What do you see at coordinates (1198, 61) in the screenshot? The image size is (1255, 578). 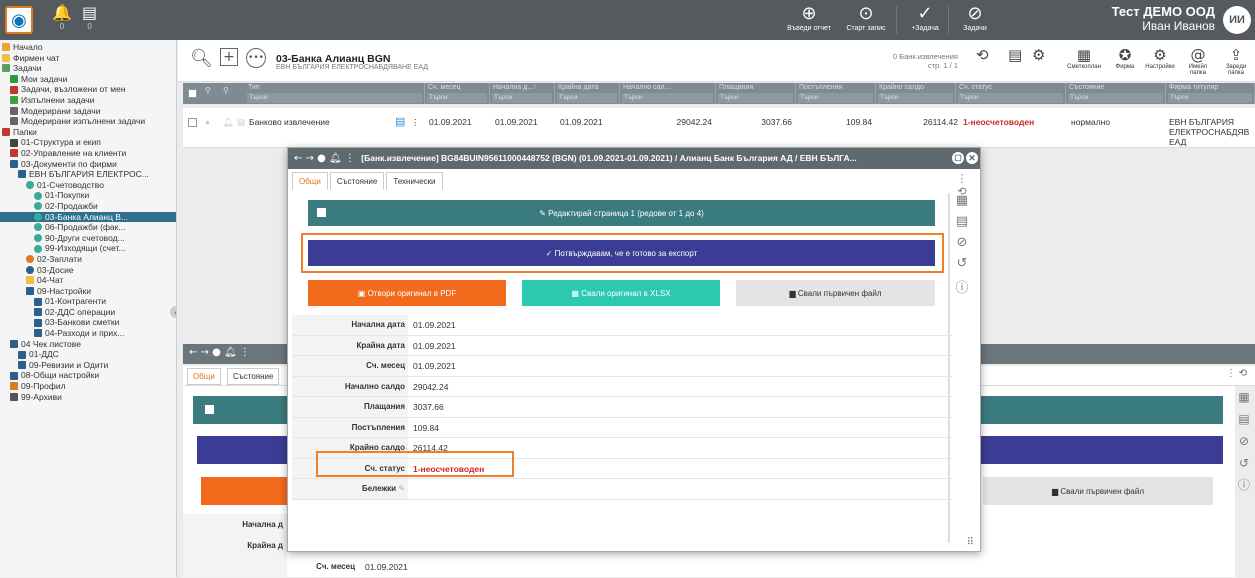 I see `email-folder-button: @ Имейл папка` at bounding box center [1198, 61].